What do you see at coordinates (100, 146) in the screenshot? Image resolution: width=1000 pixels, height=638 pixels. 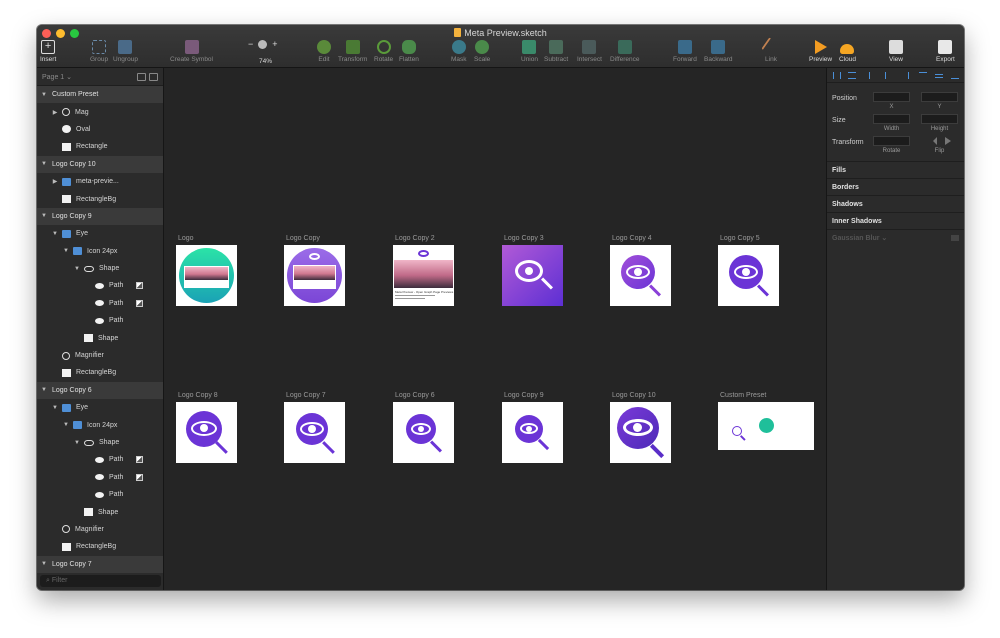 I see `layer-row: Rectangle` at bounding box center [100, 146].